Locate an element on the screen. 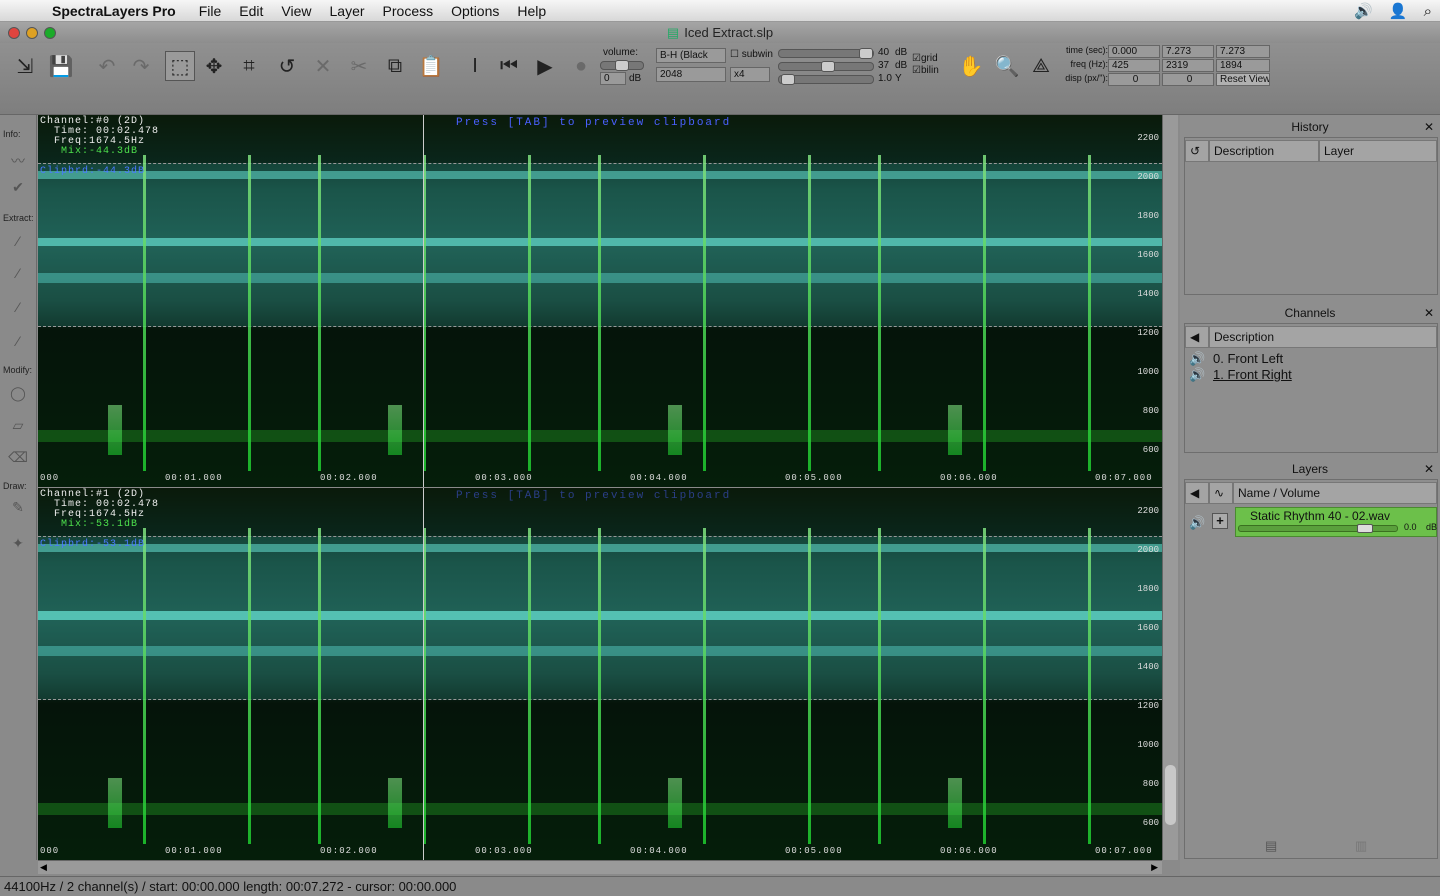 Image resolution: width=1440 pixels, height=896 pixels. delete-layer-icon: ▥ is located at coordinates (1361, 846).